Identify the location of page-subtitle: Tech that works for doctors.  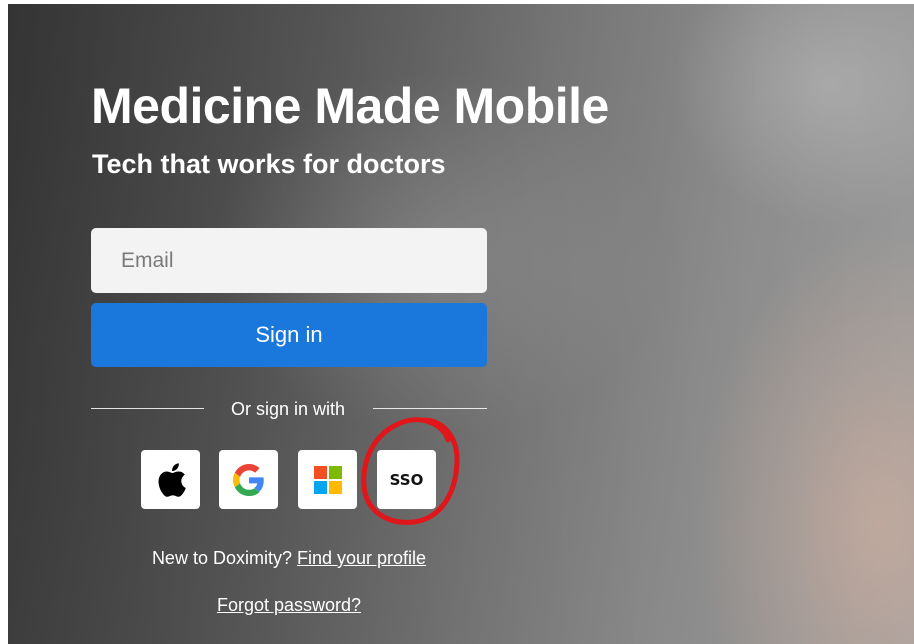
(269, 164).